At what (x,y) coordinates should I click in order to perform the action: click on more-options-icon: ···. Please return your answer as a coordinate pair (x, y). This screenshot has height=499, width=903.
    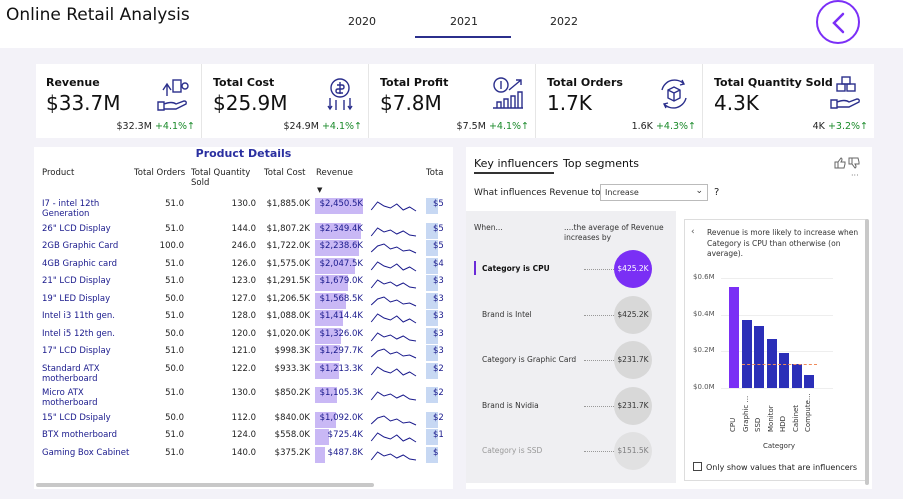
    Looking at the image, I should click on (855, 175).